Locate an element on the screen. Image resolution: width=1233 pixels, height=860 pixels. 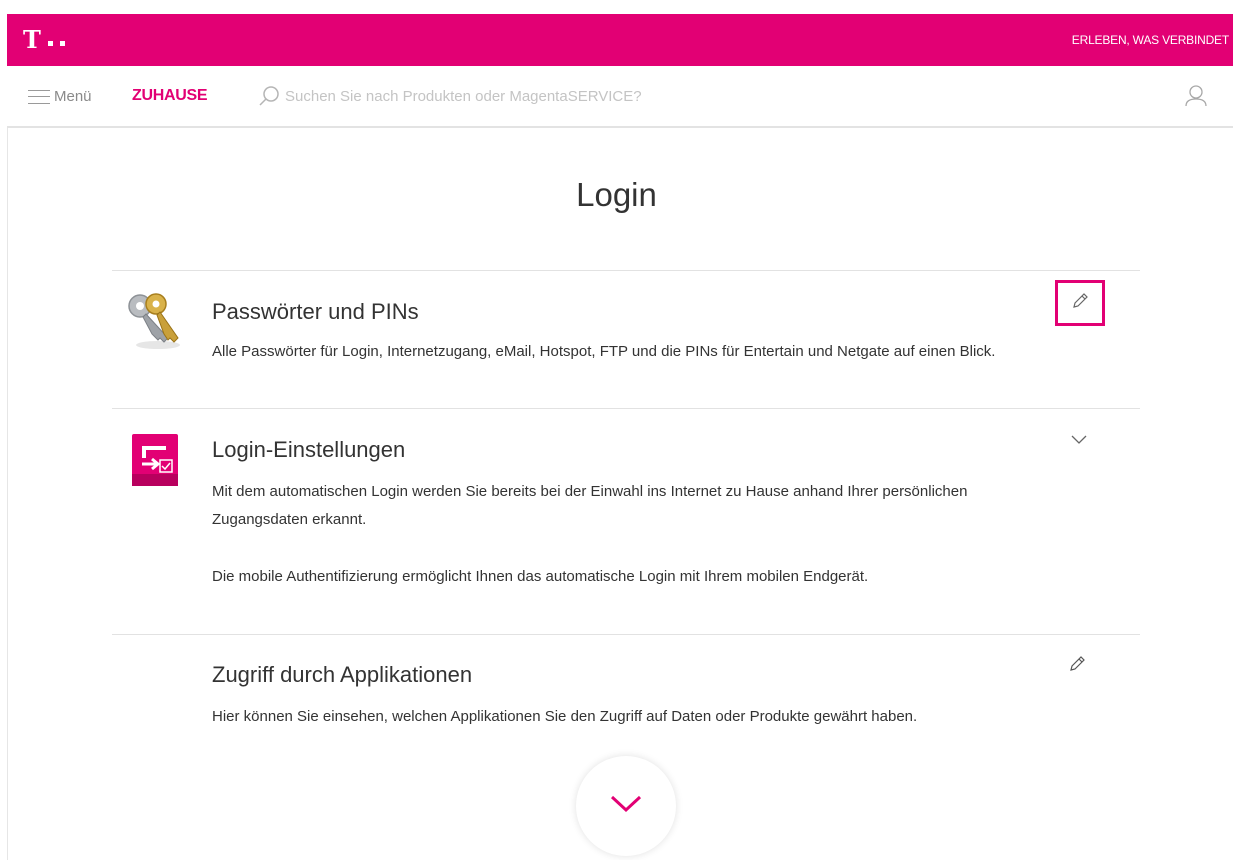
brand-slogan: ERLEBEN, WAS VERBINDET is located at coordinates (1150, 40).